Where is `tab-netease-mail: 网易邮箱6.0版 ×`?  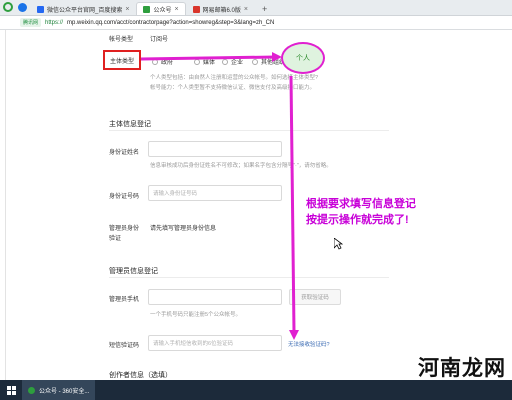
tab-netease-mail: 网易邮箱6.0版 × is located at coordinates (220, 8).